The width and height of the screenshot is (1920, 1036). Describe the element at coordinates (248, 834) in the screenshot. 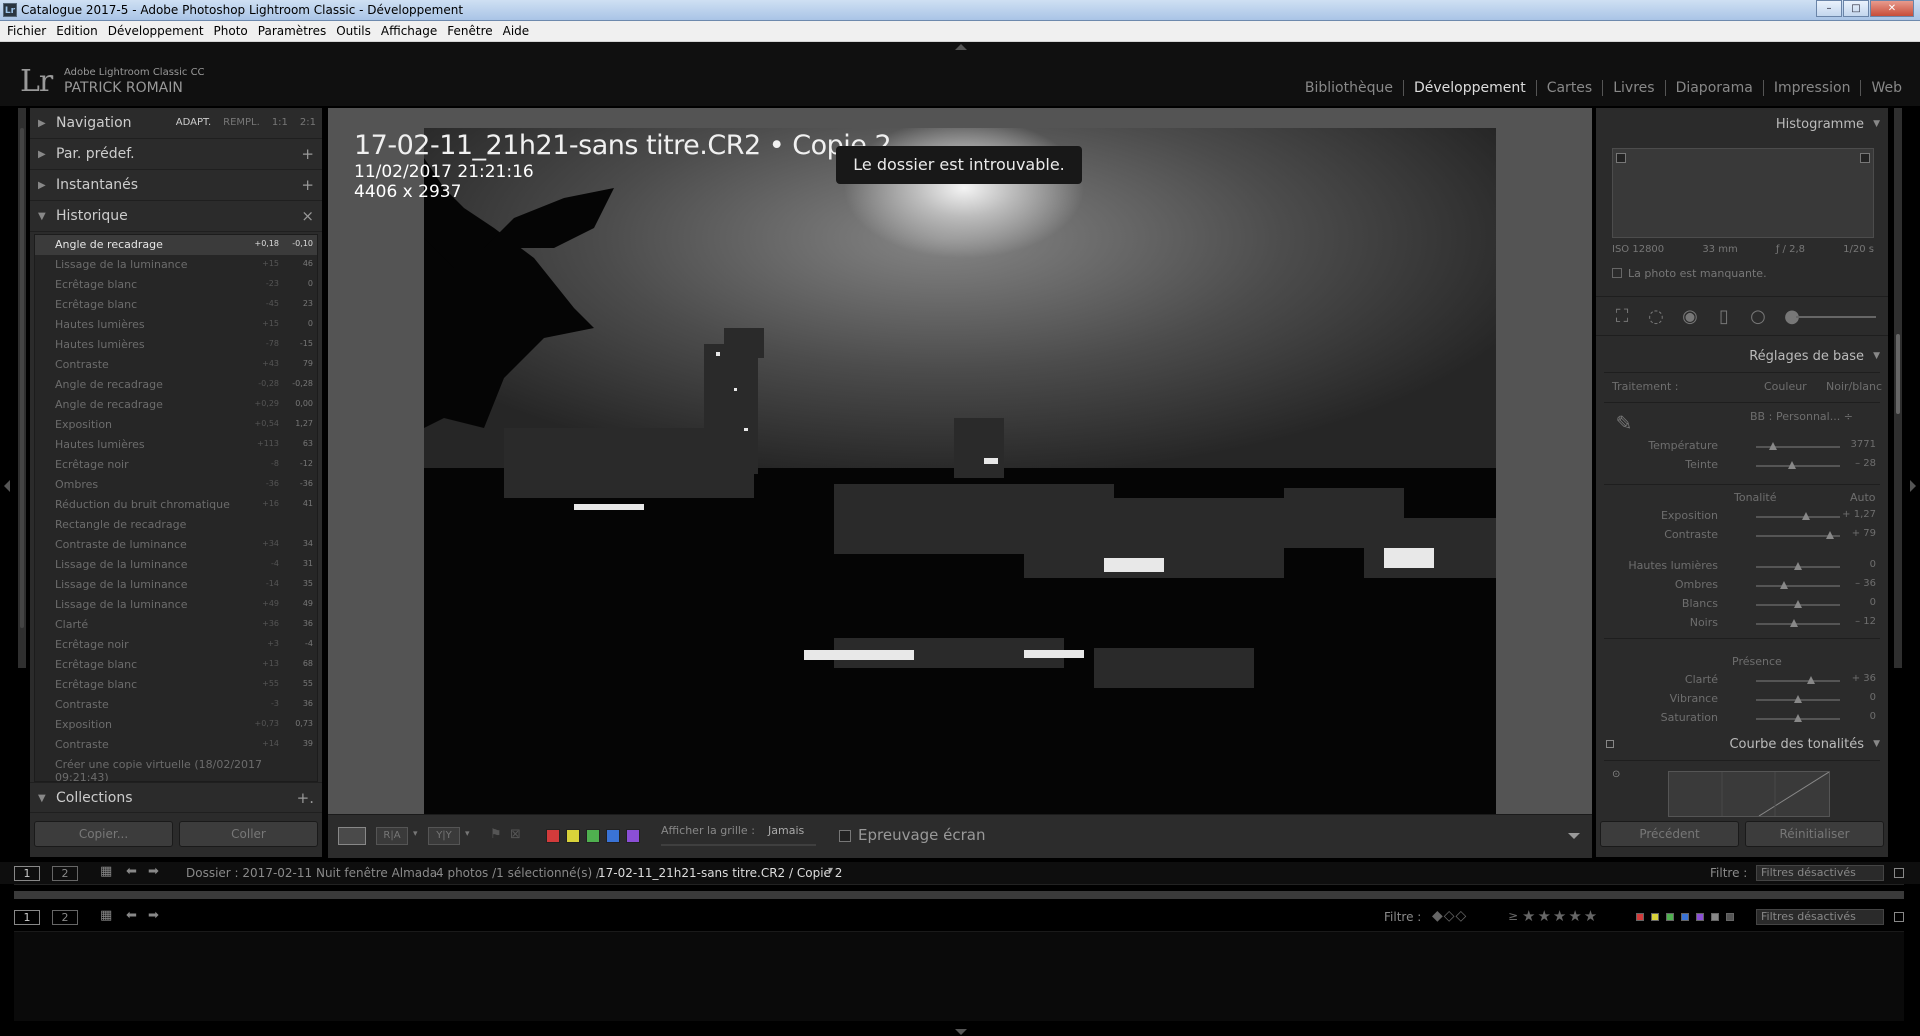

I see `paste-settings-button: Coller` at that location.